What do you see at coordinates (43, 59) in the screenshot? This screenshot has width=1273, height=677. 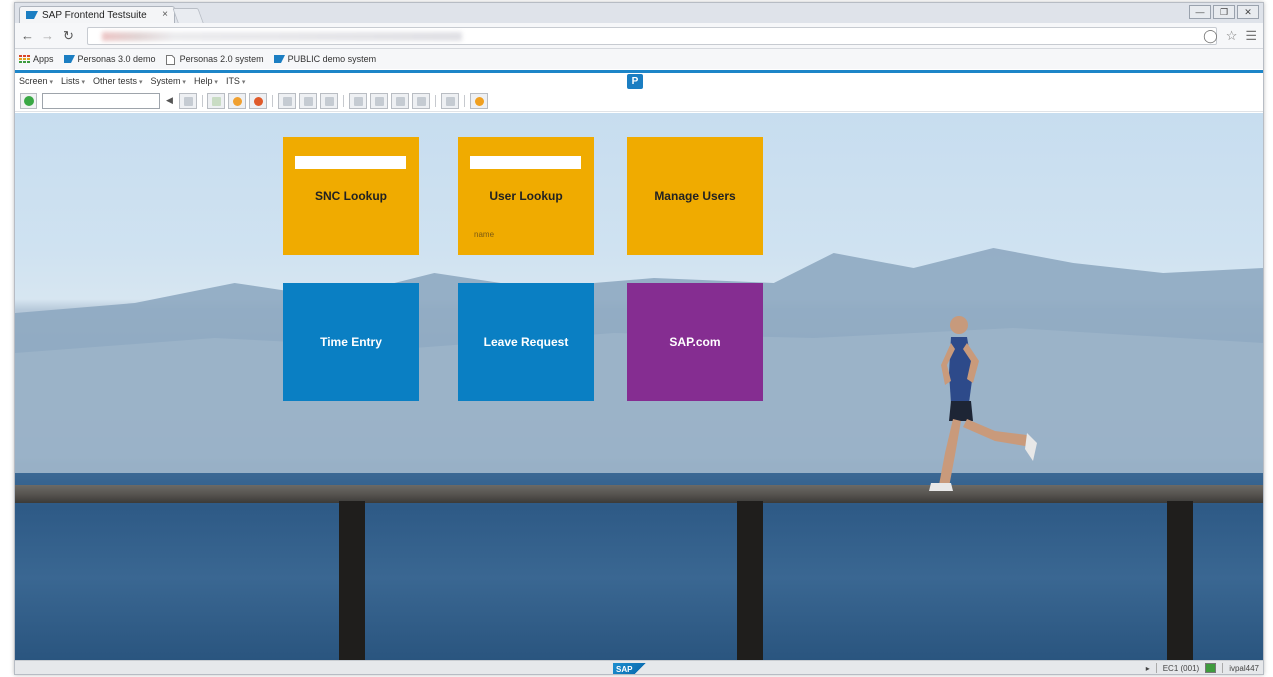 I see `bookmark-label: Apps` at bounding box center [43, 59].